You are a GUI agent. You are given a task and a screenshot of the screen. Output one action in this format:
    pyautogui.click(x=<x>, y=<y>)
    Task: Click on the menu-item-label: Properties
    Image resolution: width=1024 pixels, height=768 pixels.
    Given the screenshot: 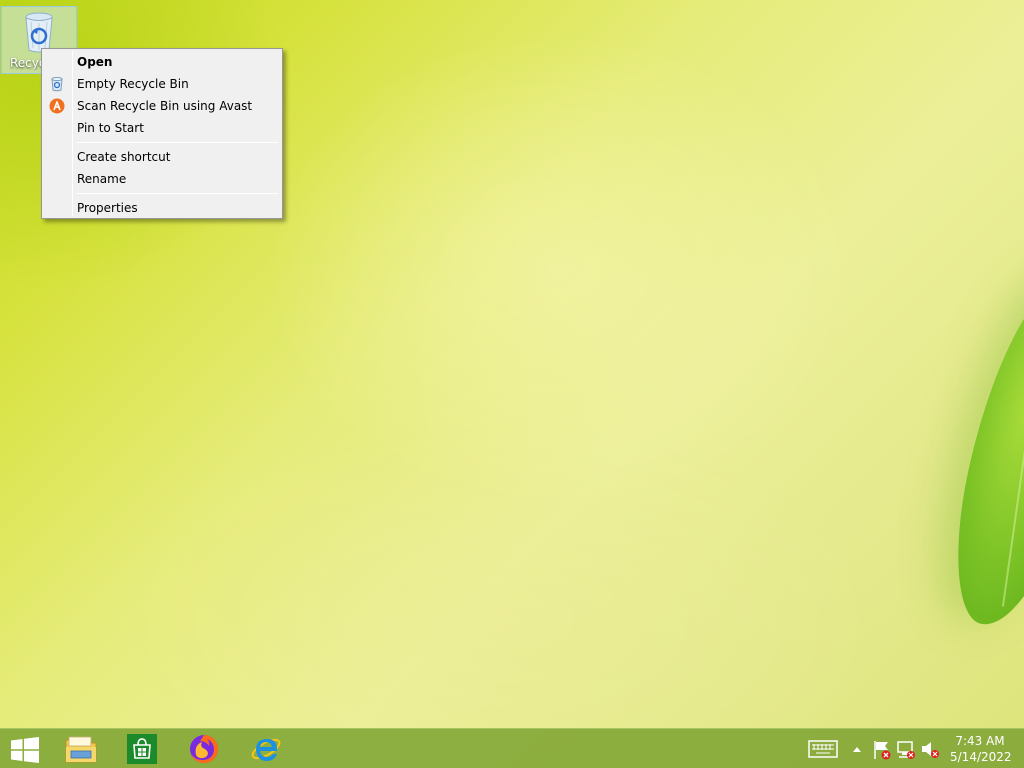 What is the action you would take?
    pyautogui.click(x=107, y=208)
    